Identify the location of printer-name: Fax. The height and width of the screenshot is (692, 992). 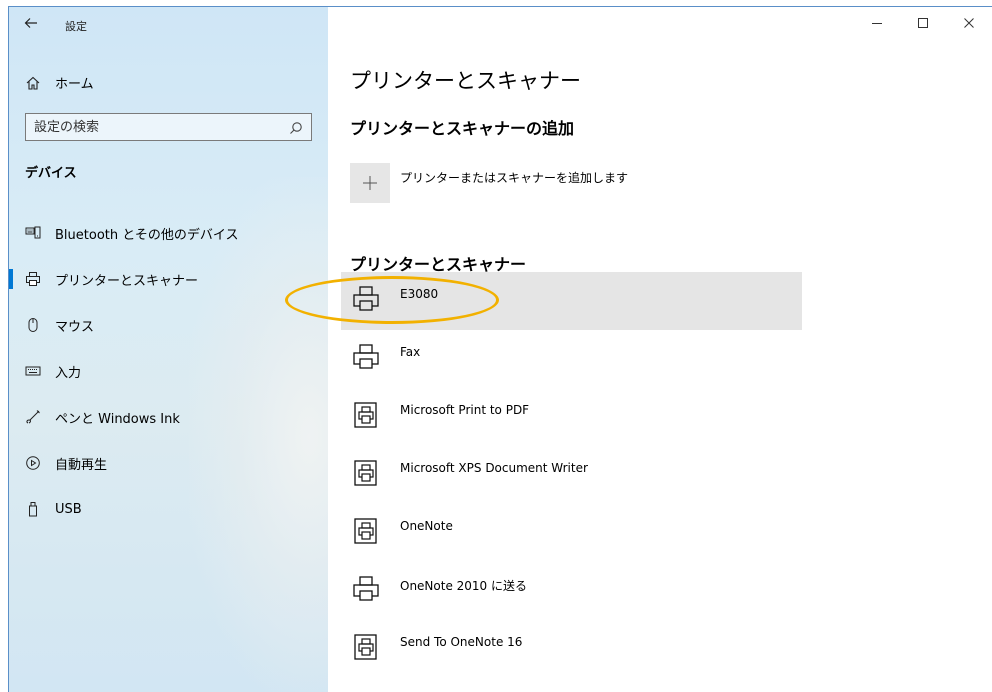
(410, 352).